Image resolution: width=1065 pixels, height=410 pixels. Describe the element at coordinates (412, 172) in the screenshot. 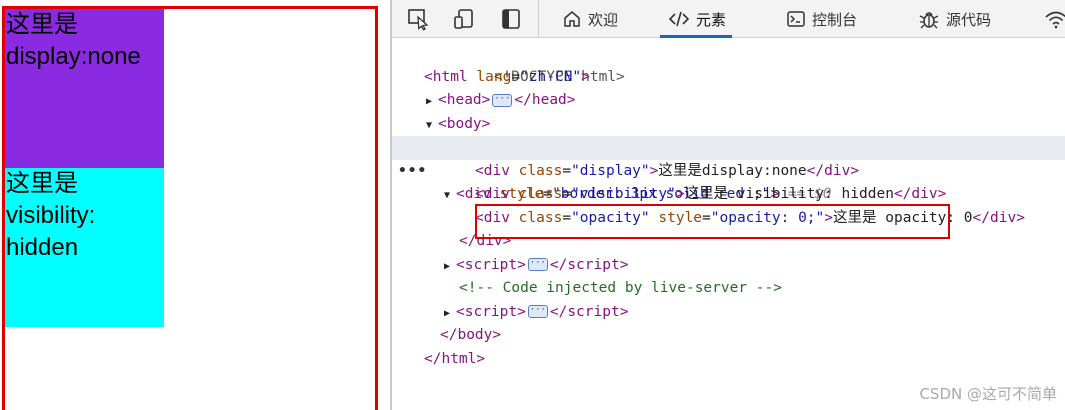

I see `gutter-more-icon: •••` at that location.